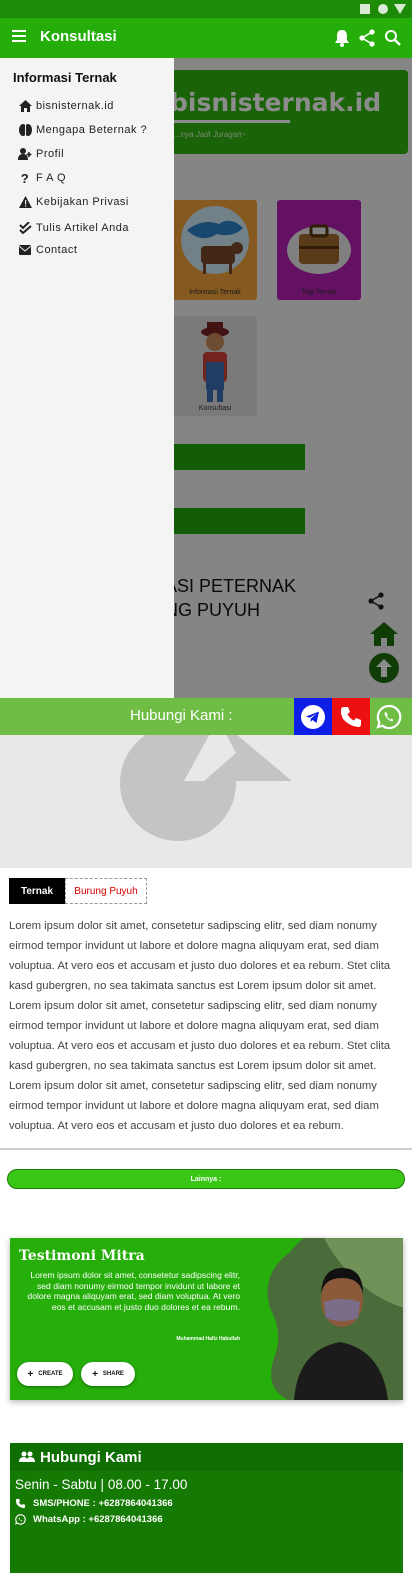 The width and height of the screenshot is (412, 1584). I want to click on menu-icon, so click(19, 36).